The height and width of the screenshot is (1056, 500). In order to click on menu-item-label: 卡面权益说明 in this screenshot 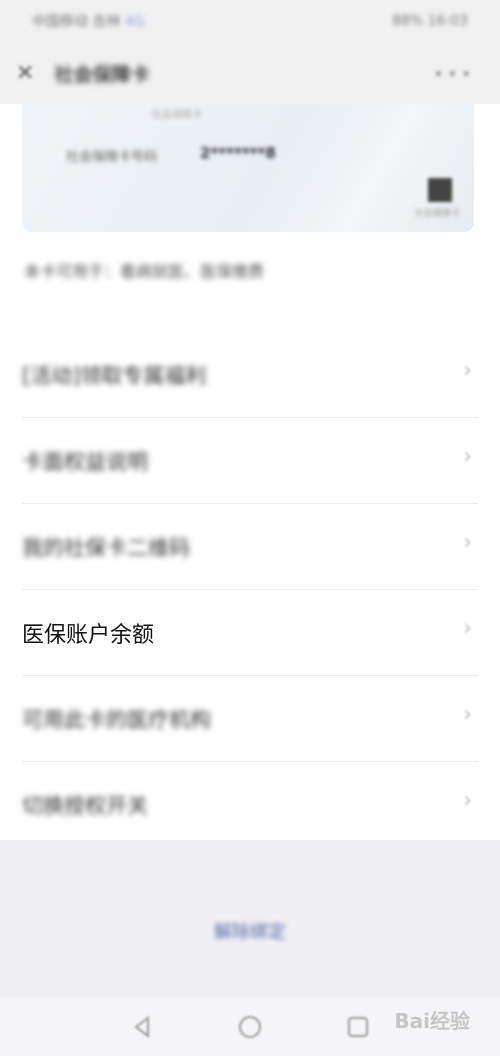, I will do `click(85, 461)`.